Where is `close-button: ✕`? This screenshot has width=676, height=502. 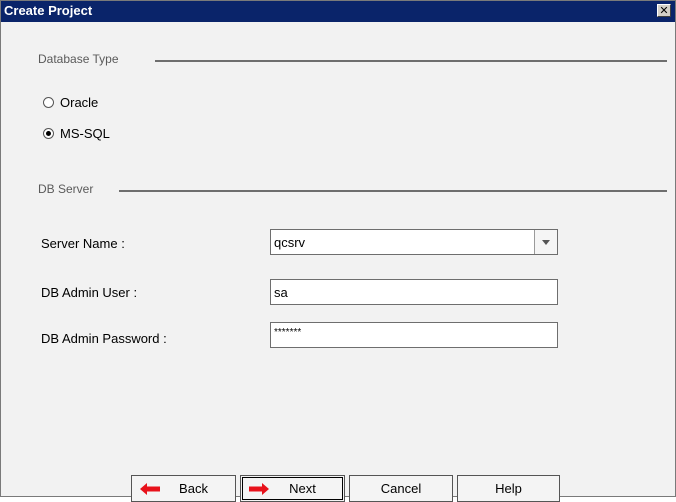 close-button: ✕ is located at coordinates (664, 10).